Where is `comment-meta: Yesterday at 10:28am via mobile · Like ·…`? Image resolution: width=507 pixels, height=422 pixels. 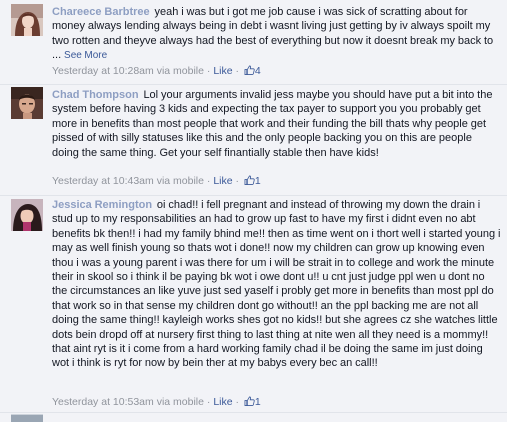
comment-meta: Yesterday at 10:28am via mobile · Like ·… is located at coordinates (156, 71).